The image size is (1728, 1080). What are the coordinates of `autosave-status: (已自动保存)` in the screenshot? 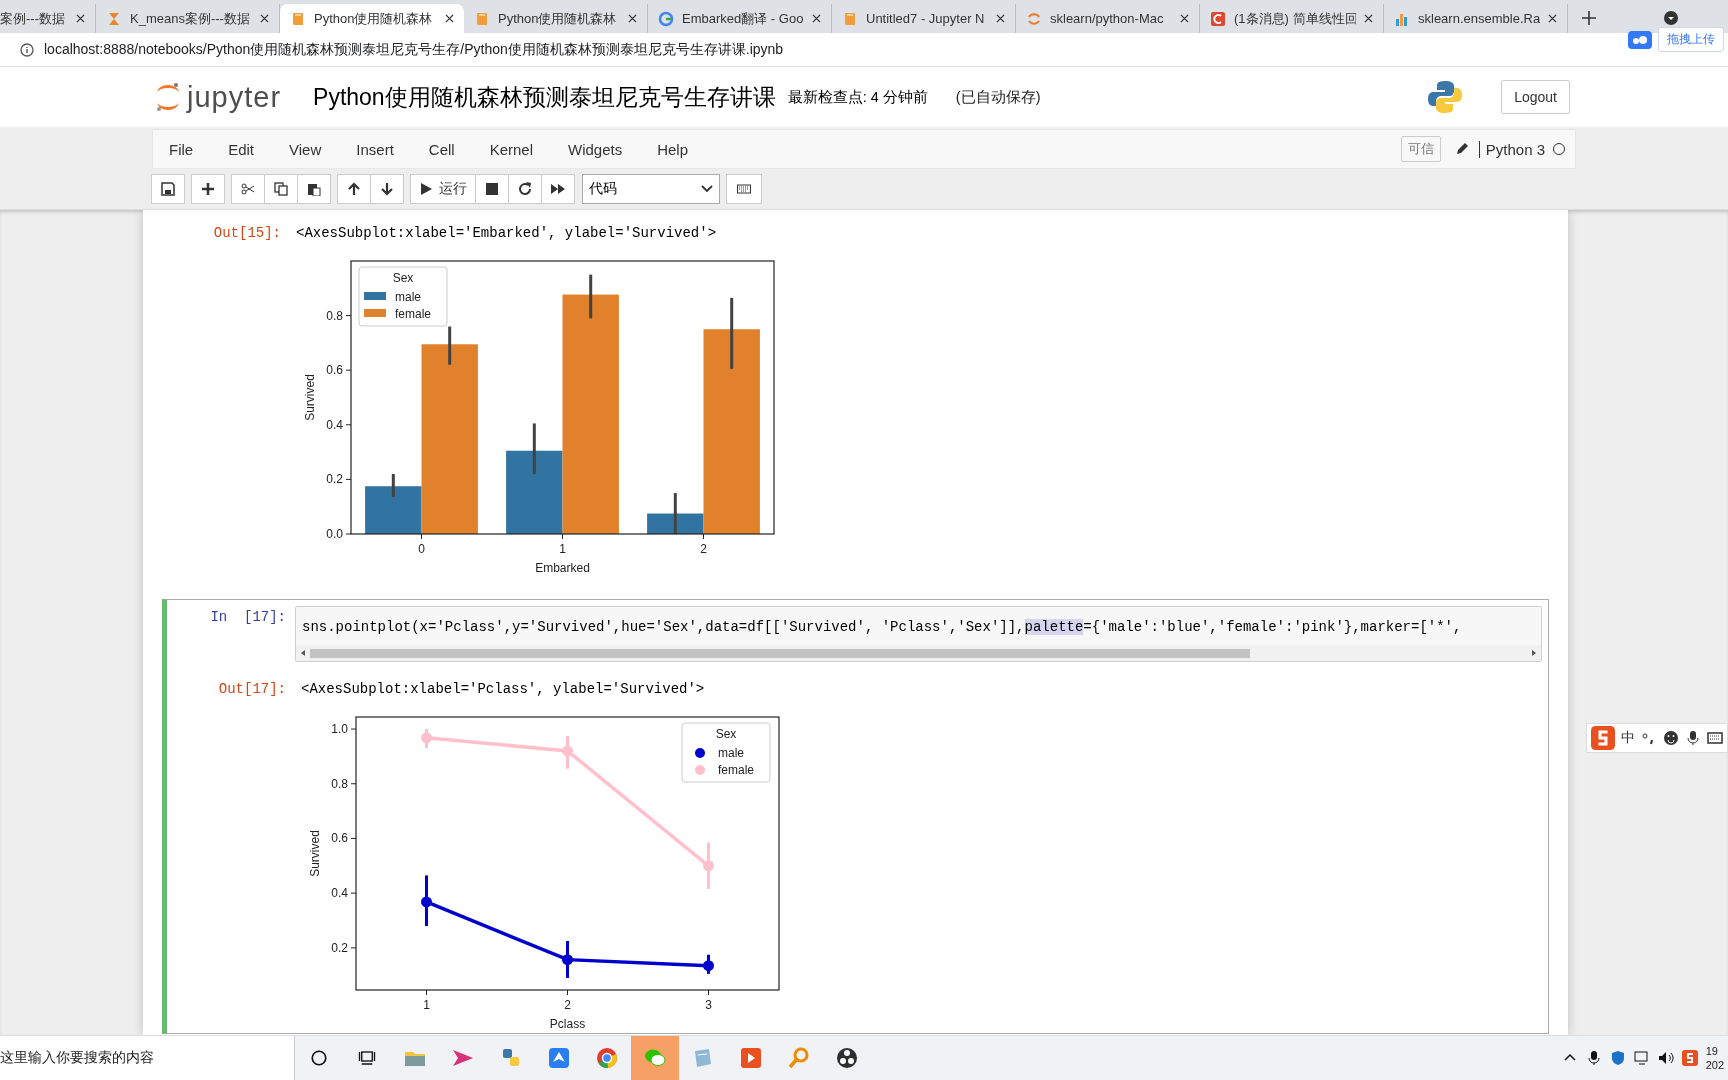 It's located at (998, 97).